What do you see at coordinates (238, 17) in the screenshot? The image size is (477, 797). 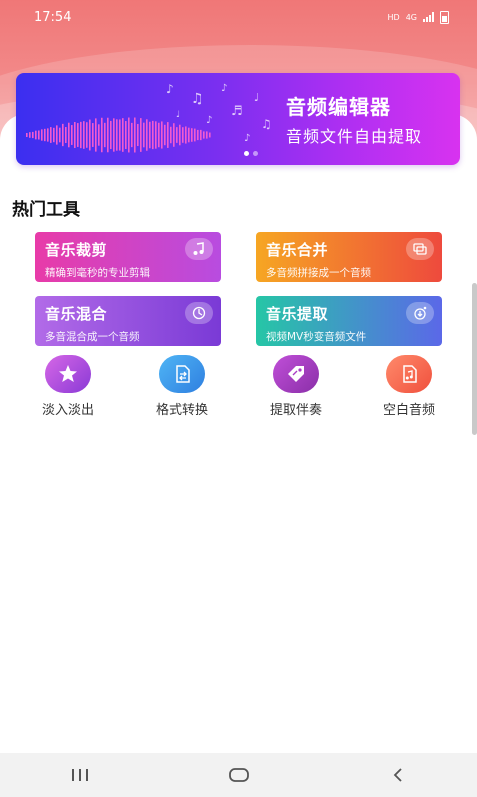 I see `status-bar: 17:54 HD 4G` at bounding box center [238, 17].